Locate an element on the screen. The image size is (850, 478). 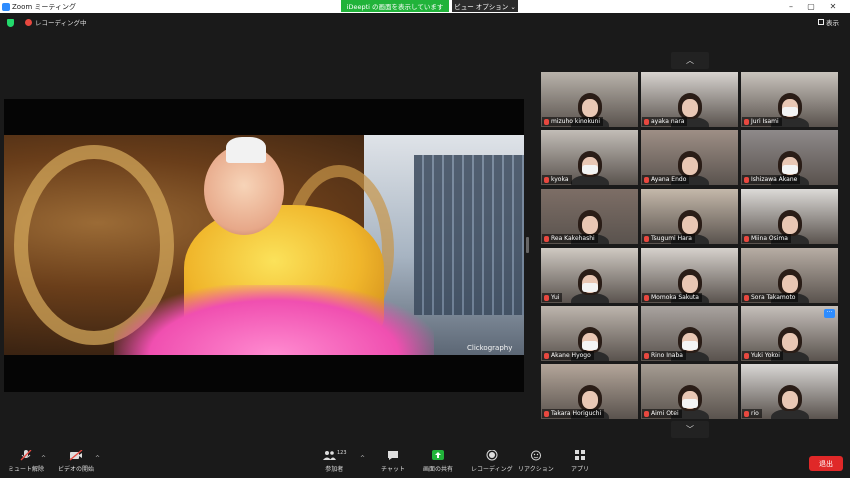
participant-nameplate: rio is located at coordinates (752, 413).